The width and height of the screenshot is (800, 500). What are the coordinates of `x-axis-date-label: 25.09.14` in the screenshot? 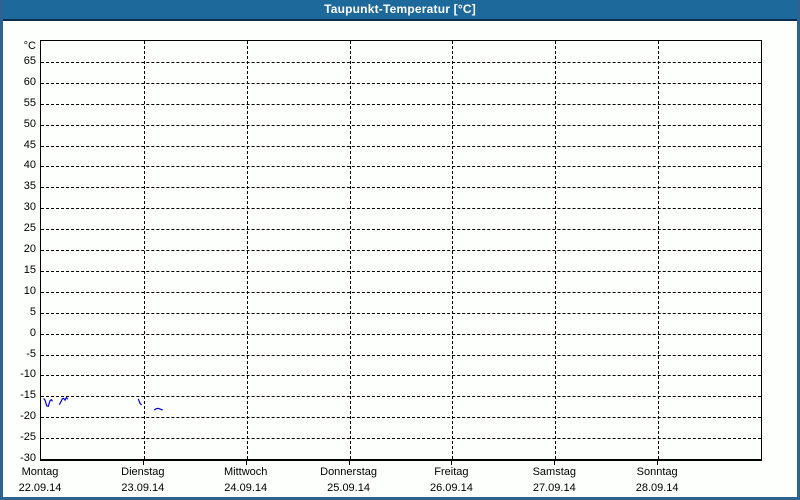 It's located at (348, 488).